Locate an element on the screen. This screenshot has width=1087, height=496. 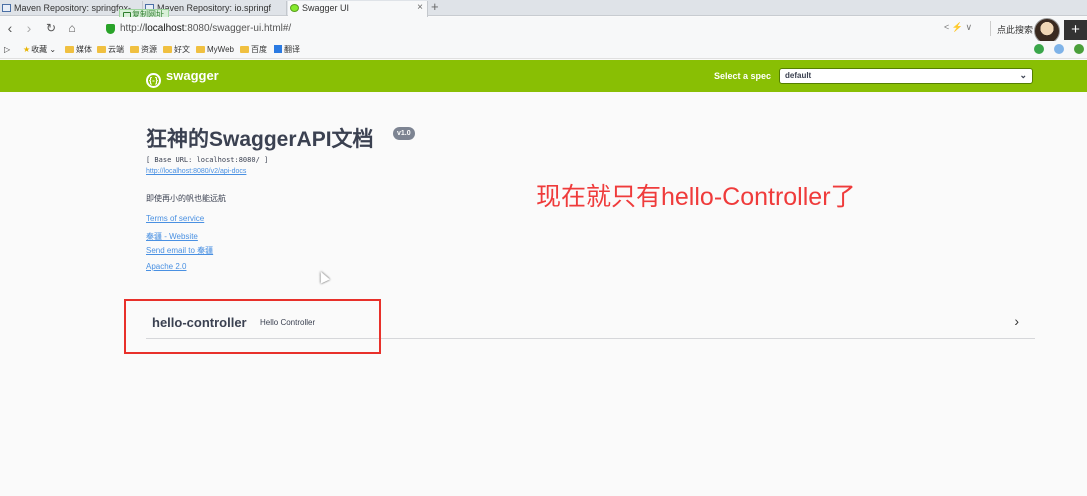
version-badge: v1.0 is located at coordinates (404, 133).